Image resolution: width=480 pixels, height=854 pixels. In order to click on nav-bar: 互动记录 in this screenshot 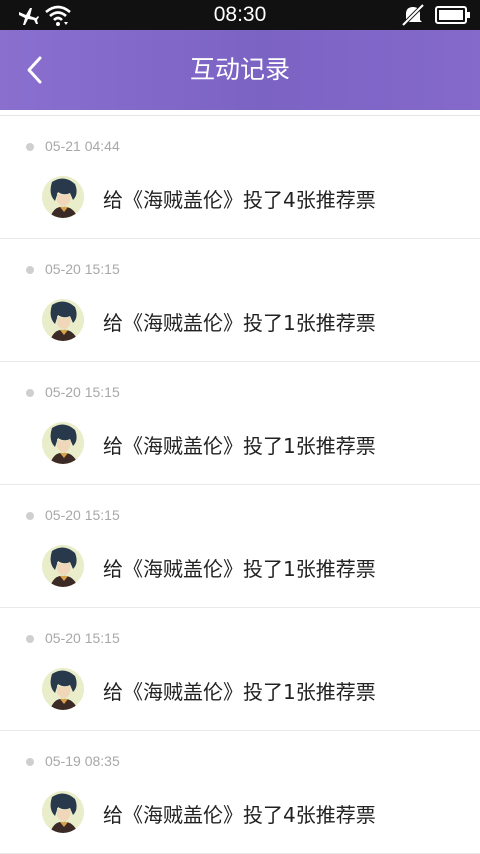, I will do `click(240, 70)`.